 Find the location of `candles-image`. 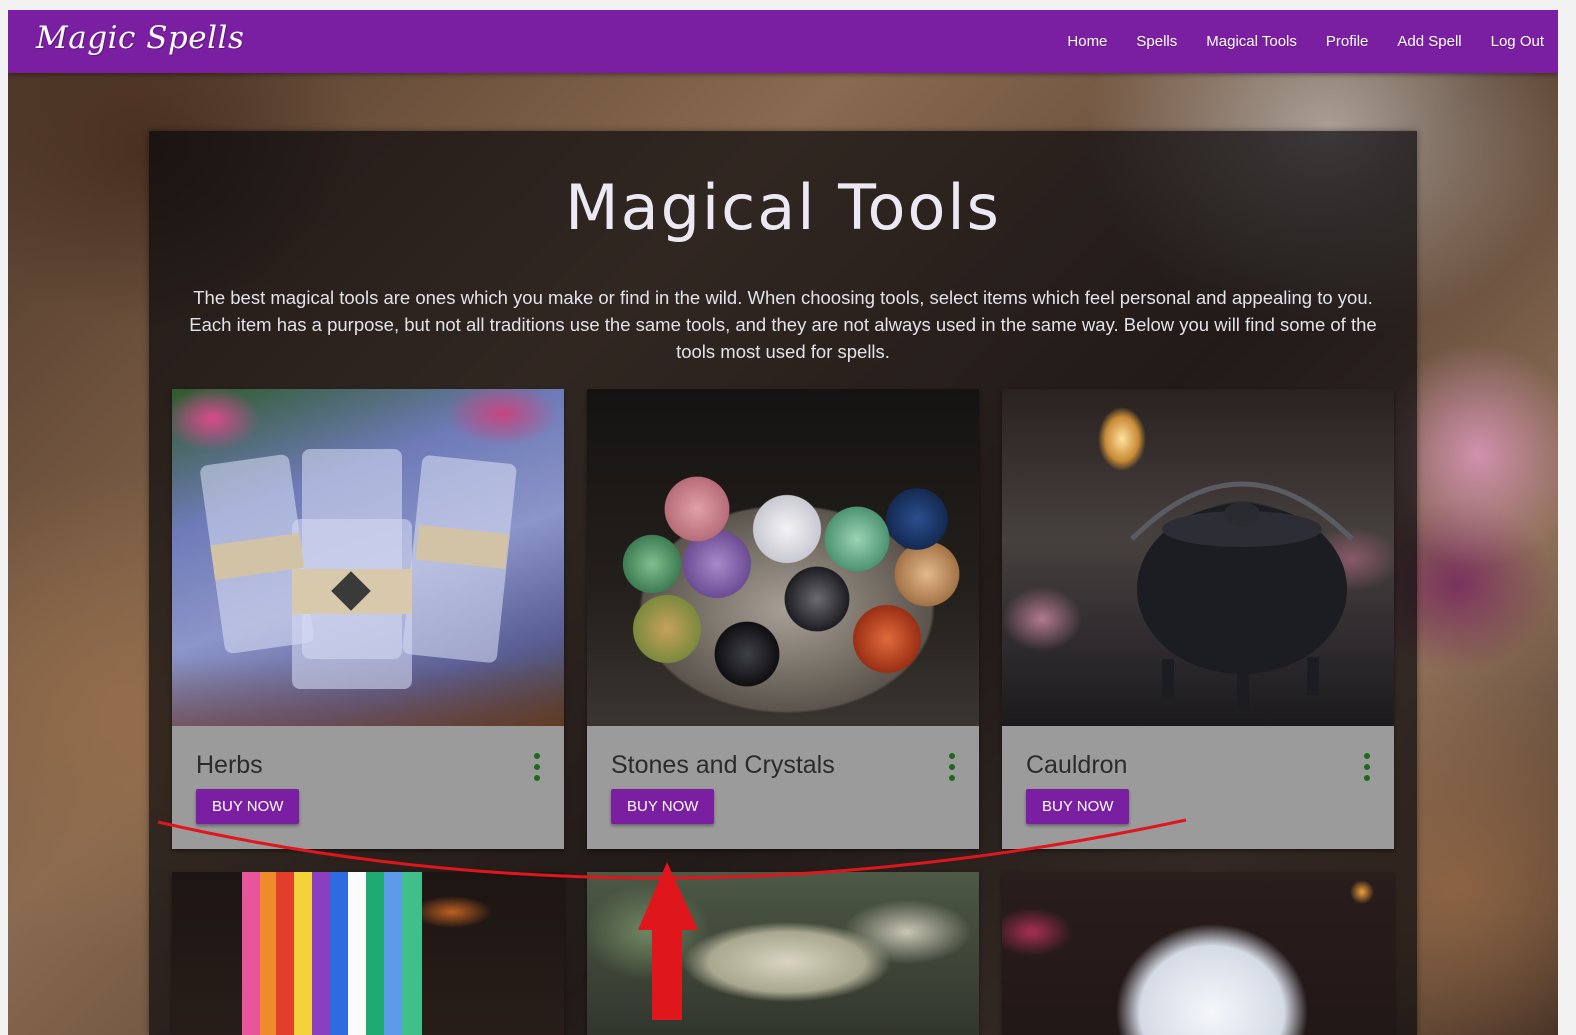

candles-image is located at coordinates (368, 953).